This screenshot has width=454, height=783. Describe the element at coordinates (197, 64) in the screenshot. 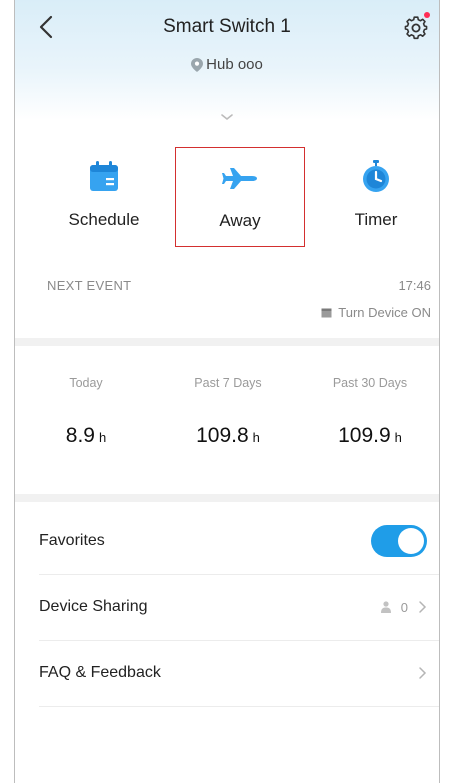

I see `location-pin-icon` at that location.